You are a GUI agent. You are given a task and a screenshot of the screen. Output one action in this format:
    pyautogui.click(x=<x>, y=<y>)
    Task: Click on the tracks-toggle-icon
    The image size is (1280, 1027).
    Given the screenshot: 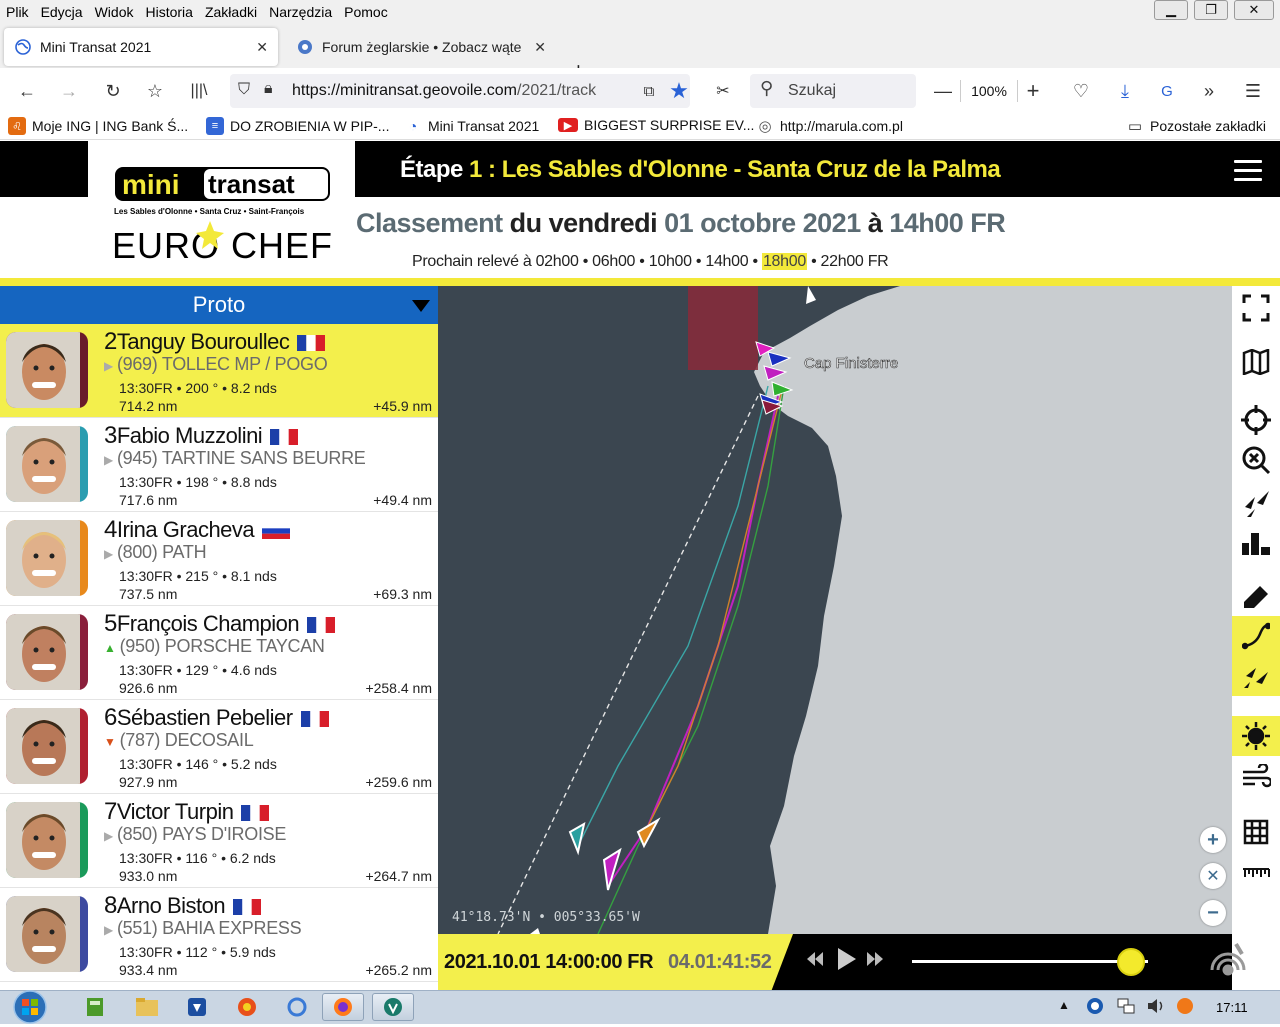 What is the action you would take?
    pyautogui.click(x=1256, y=636)
    